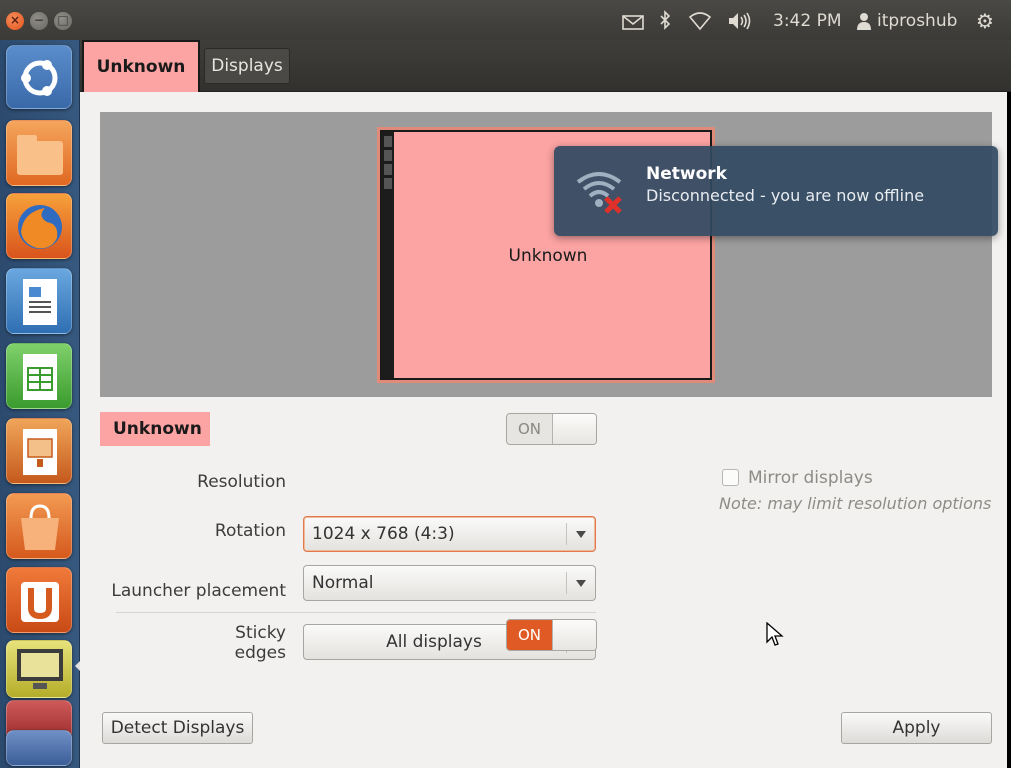 The height and width of the screenshot is (768, 1011). Describe the element at coordinates (864, 21) in the screenshot. I see `user-icon` at that location.